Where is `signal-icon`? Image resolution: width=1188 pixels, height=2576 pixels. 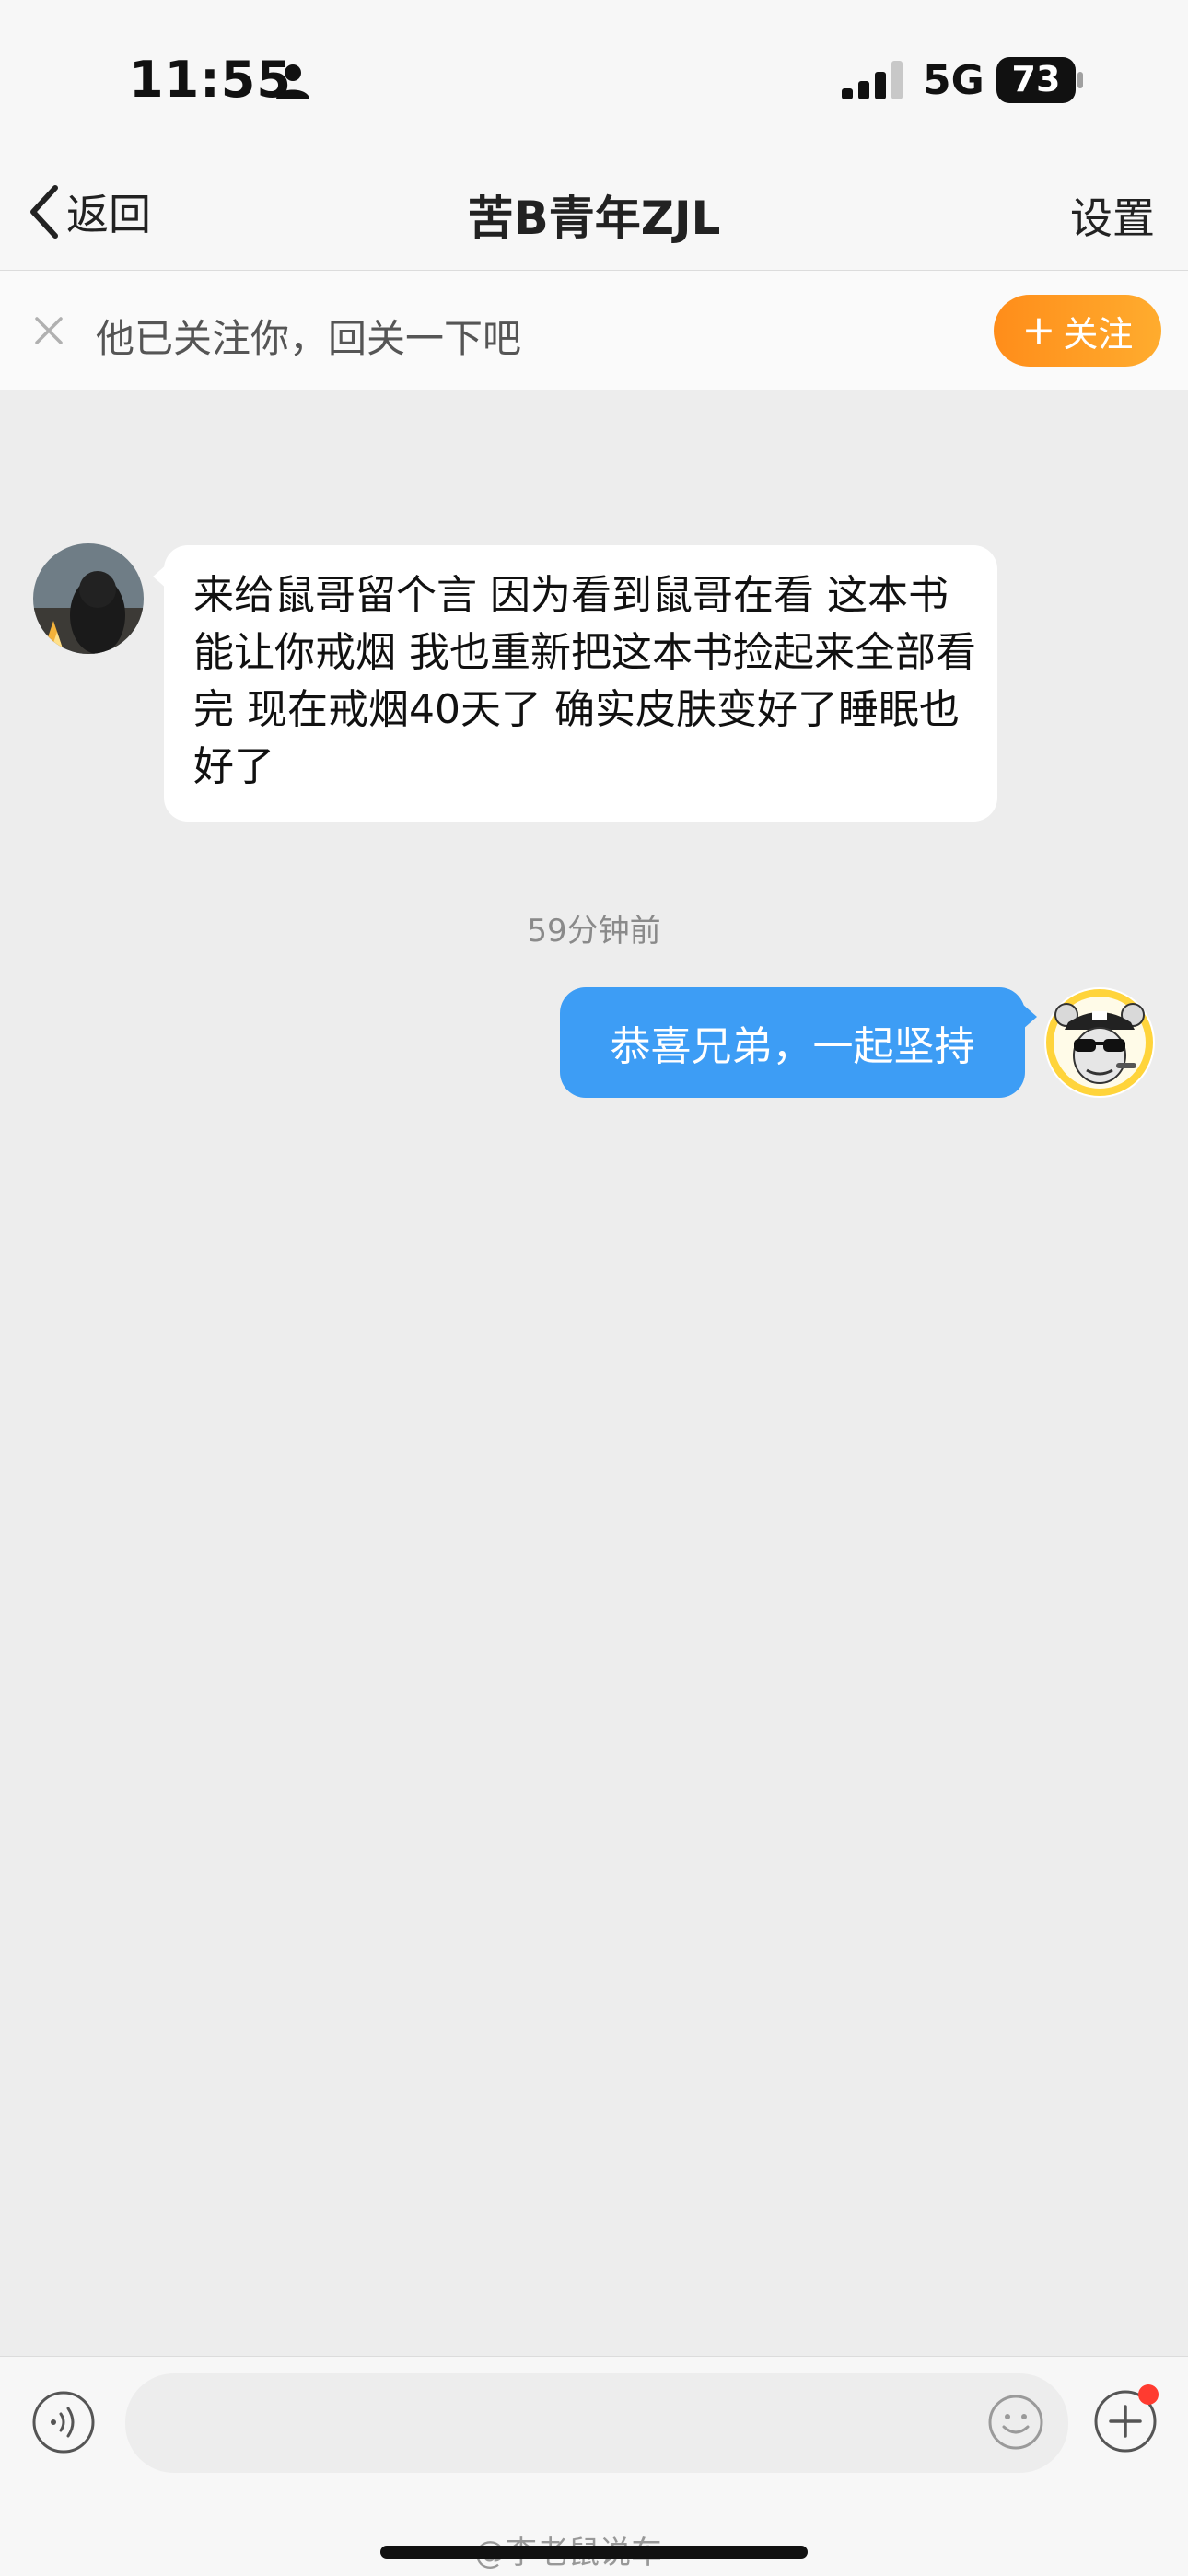 signal-icon is located at coordinates (872, 80).